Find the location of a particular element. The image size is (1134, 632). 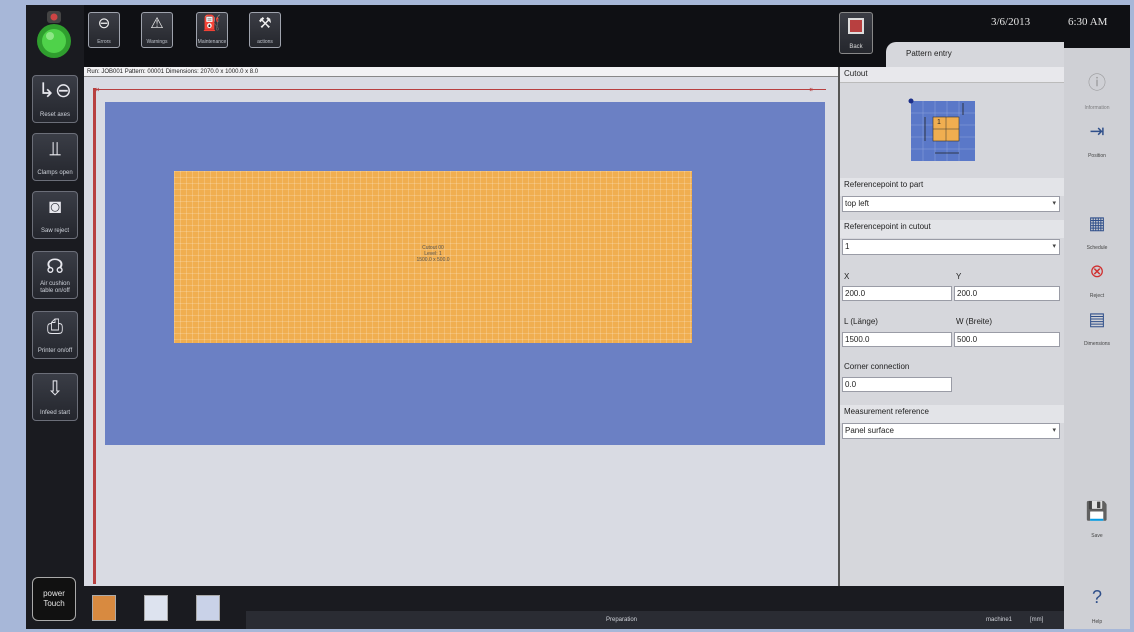

cutout-diagram-number: 1 is located at coordinates (939, 122).